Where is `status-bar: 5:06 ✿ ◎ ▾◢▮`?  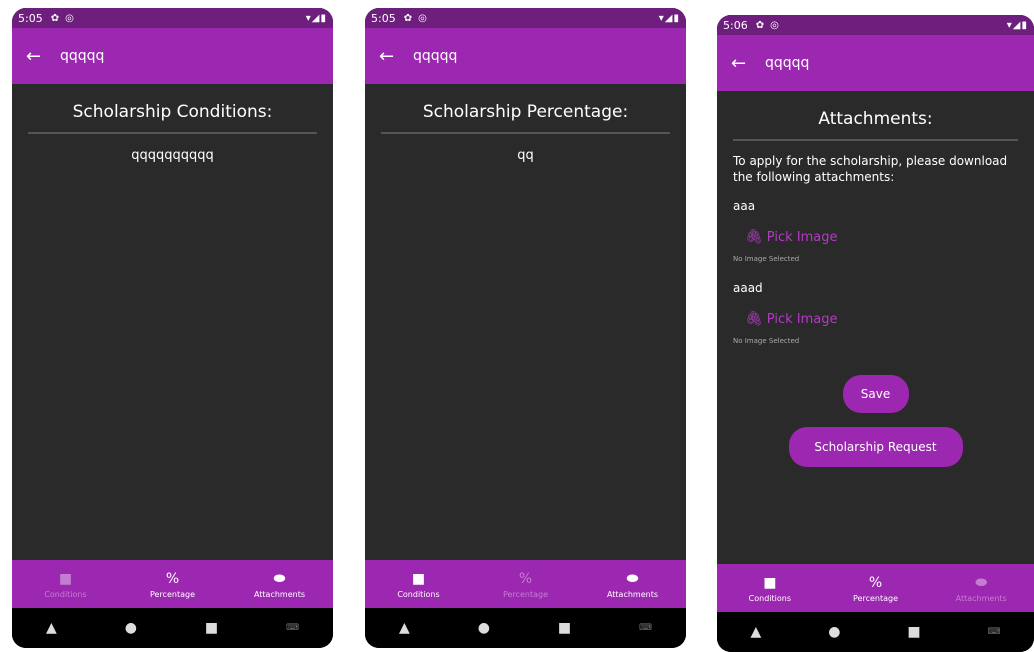
status-bar: 5:06 ✿ ◎ ▾◢▮ is located at coordinates (875, 25).